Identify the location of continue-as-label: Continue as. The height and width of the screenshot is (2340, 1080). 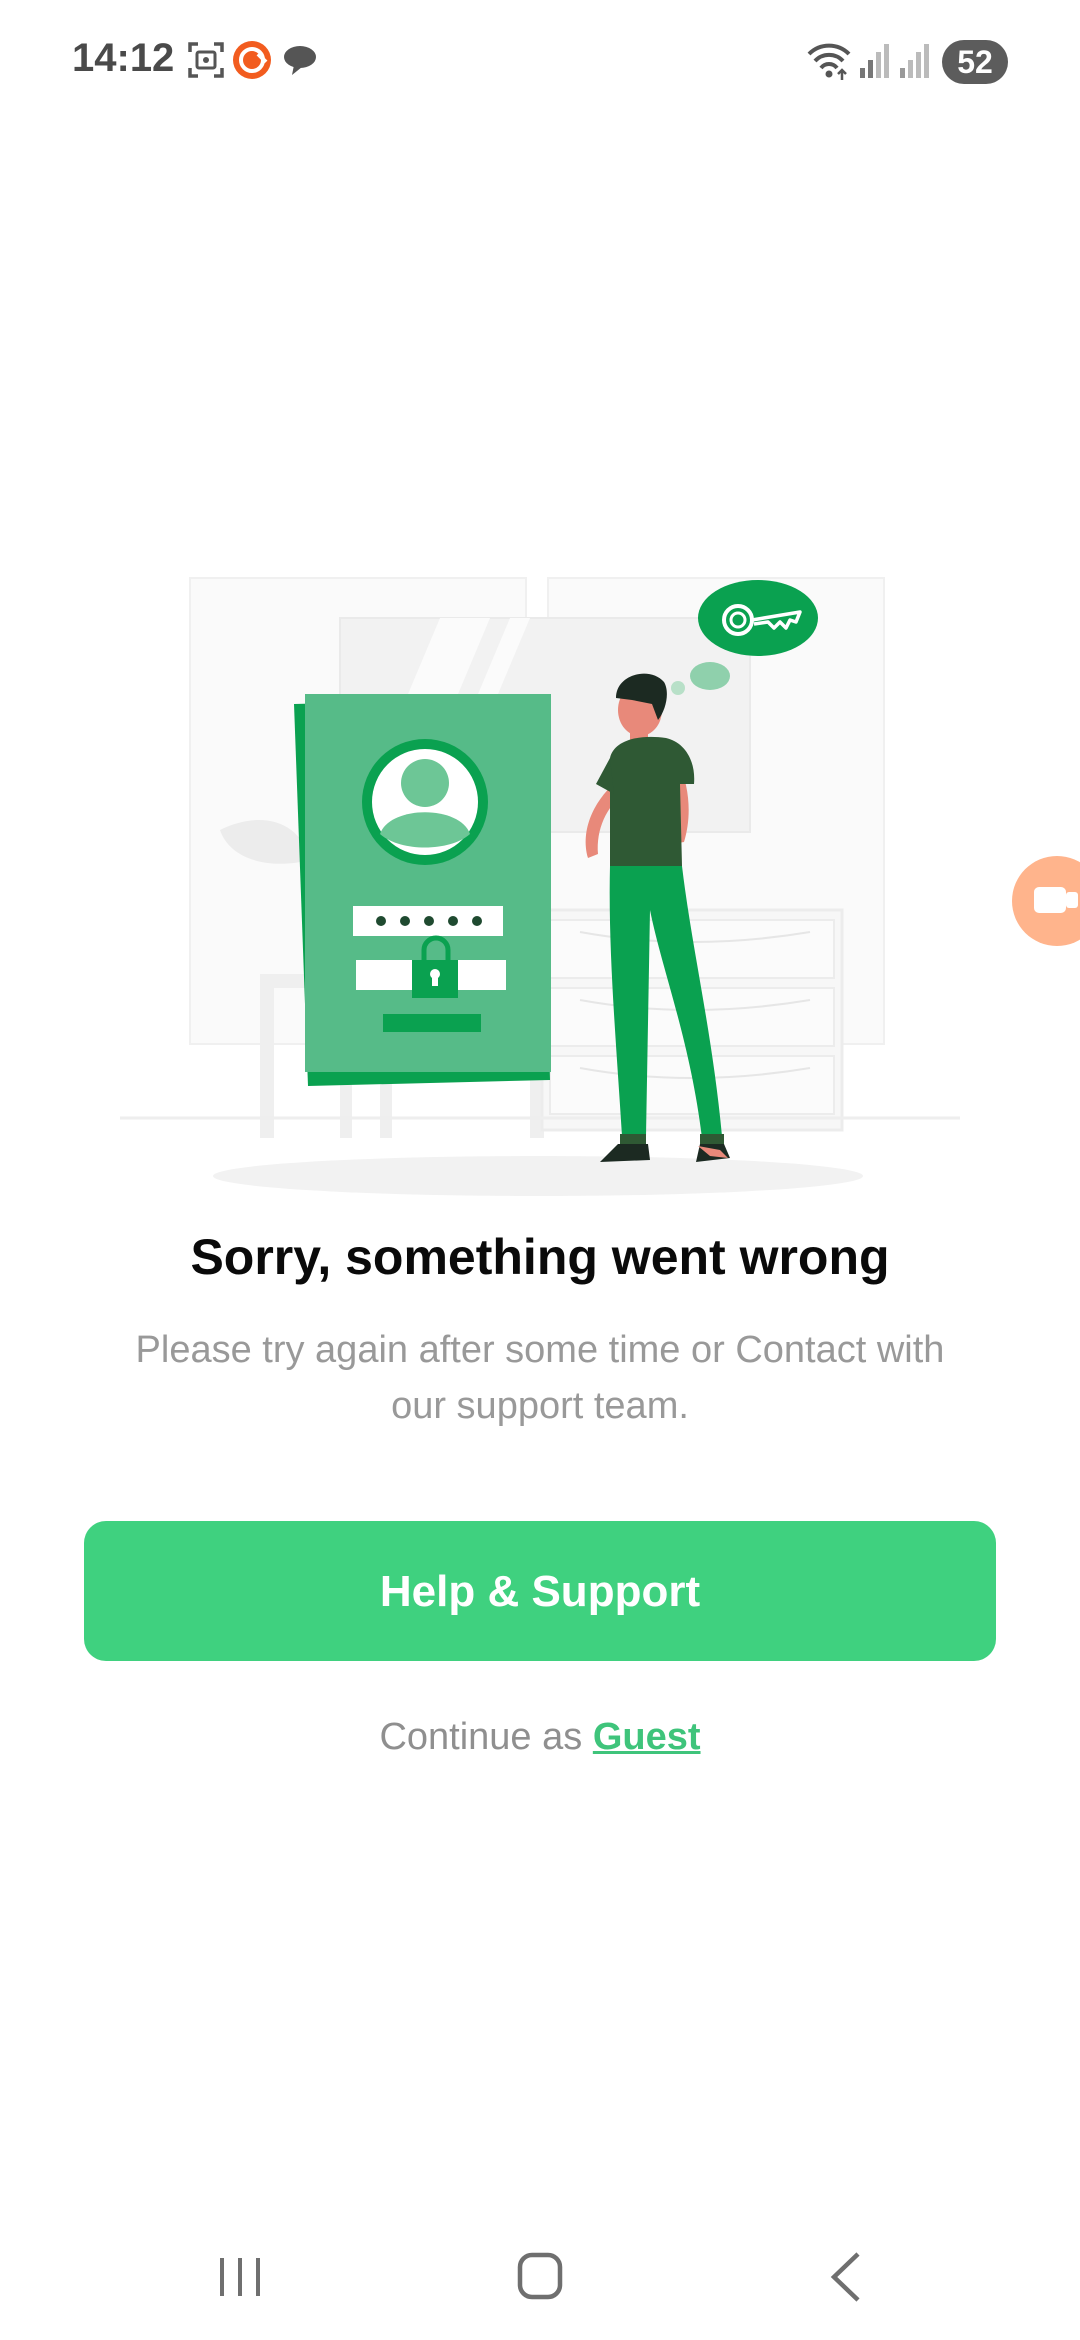
(481, 1737).